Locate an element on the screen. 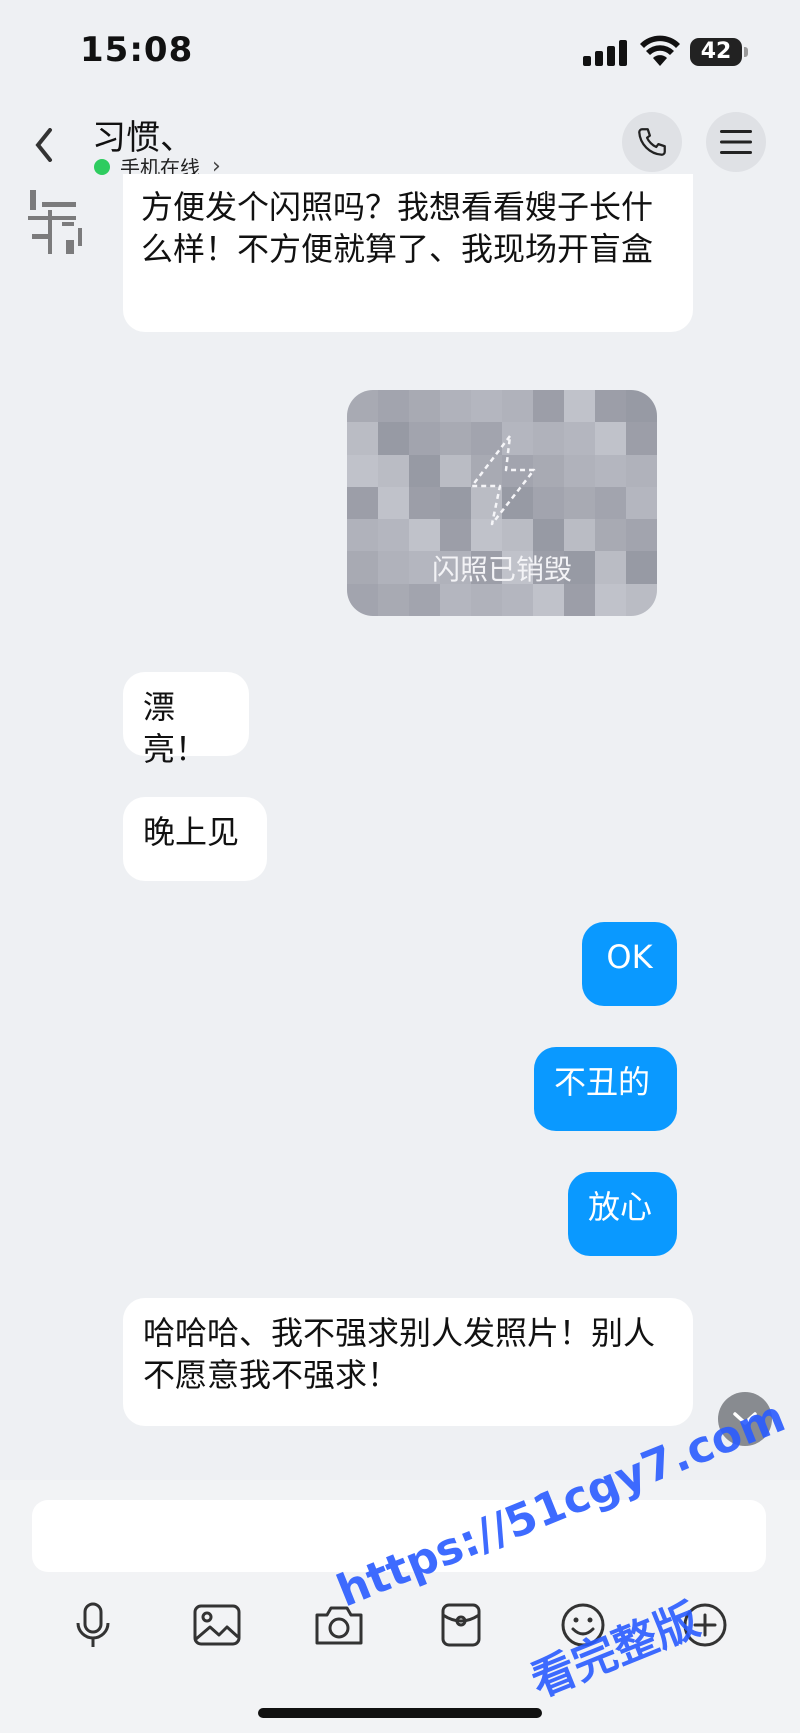 This screenshot has height=1733, width=800. microphone-icon is located at coordinates (93, 1624).